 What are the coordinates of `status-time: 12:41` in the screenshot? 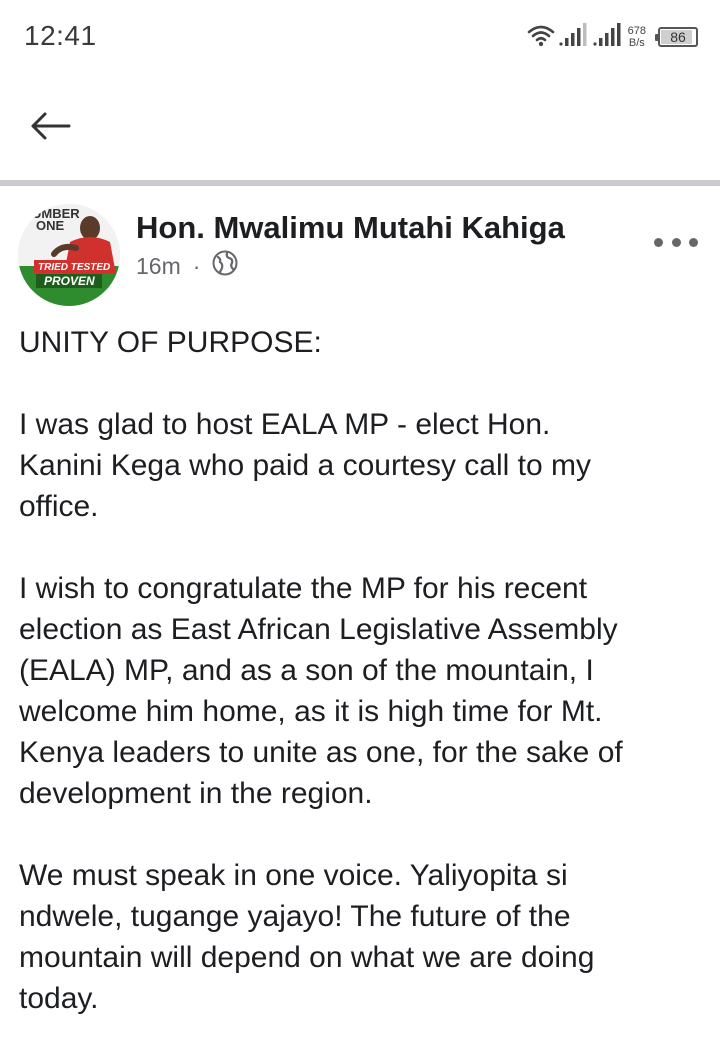 It's located at (60, 35).